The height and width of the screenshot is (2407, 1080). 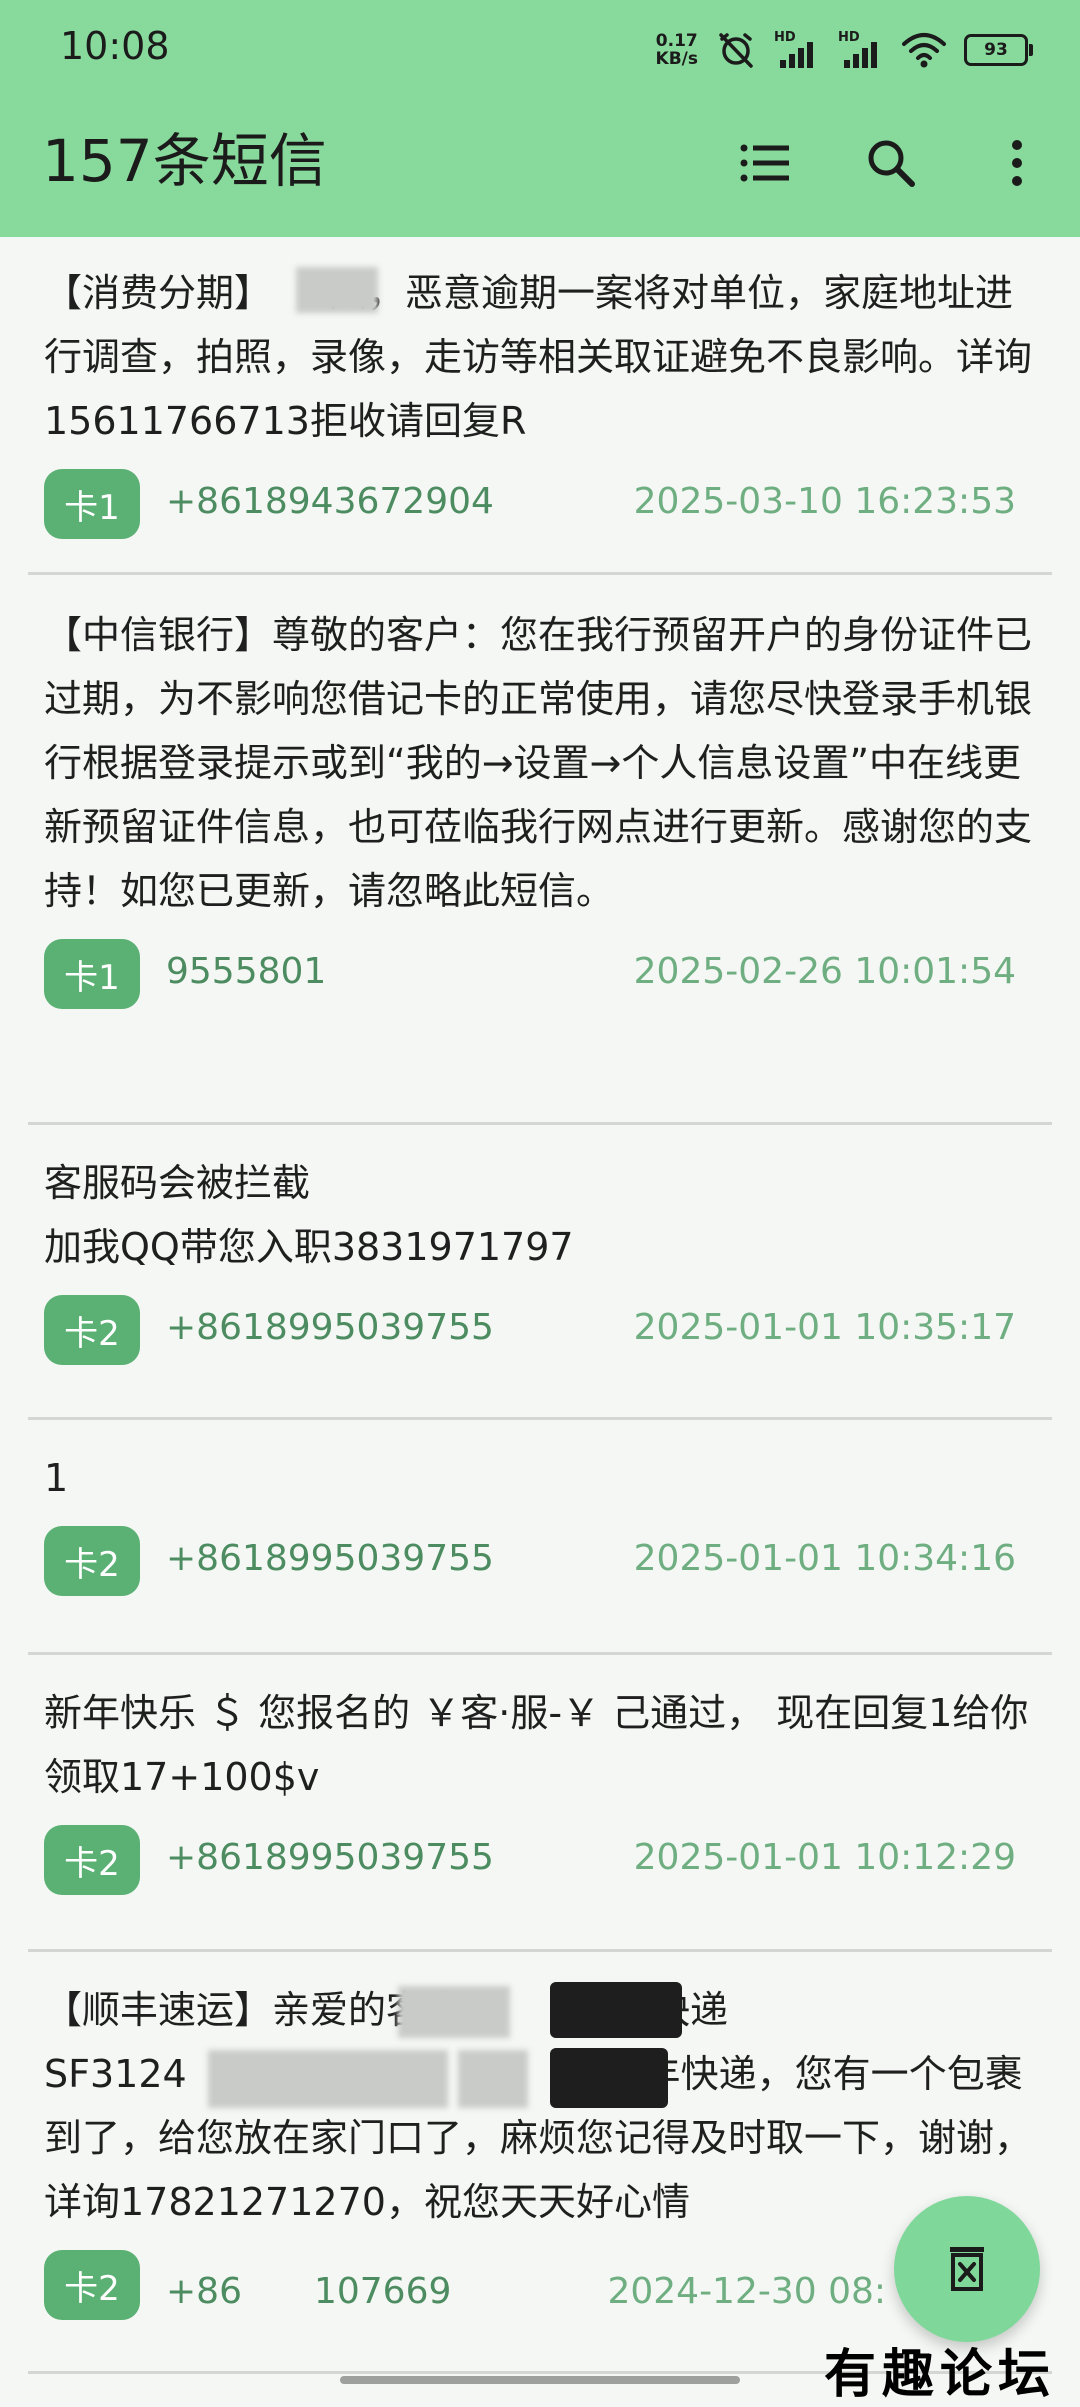 What do you see at coordinates (861, 50) in the screenshot?
I see `signal-sim2-icon: HD` at bounding box center [861, 50].